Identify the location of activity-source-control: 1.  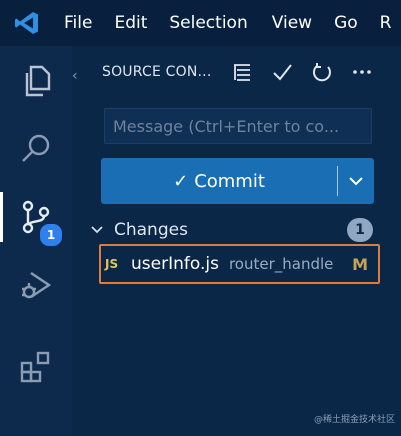
(36, 217).